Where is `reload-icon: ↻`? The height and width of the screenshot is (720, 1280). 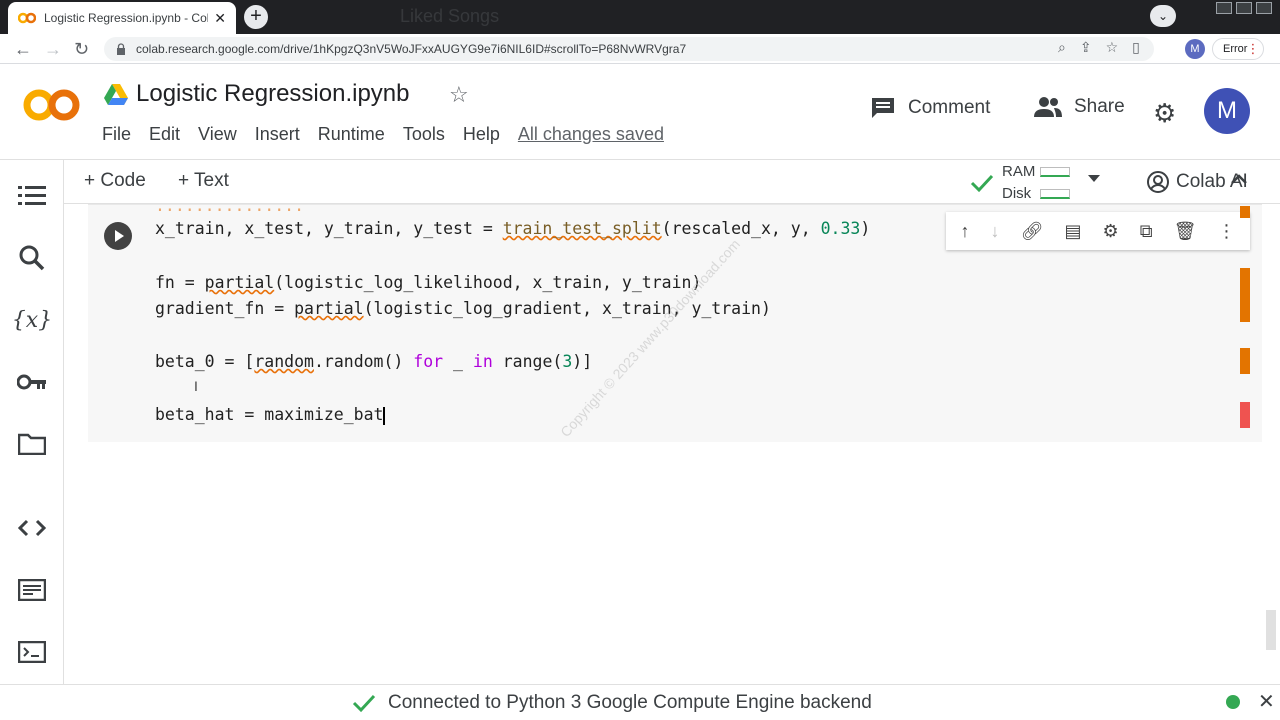 reload-icon: ↻ is located at coordinates (81, 49).